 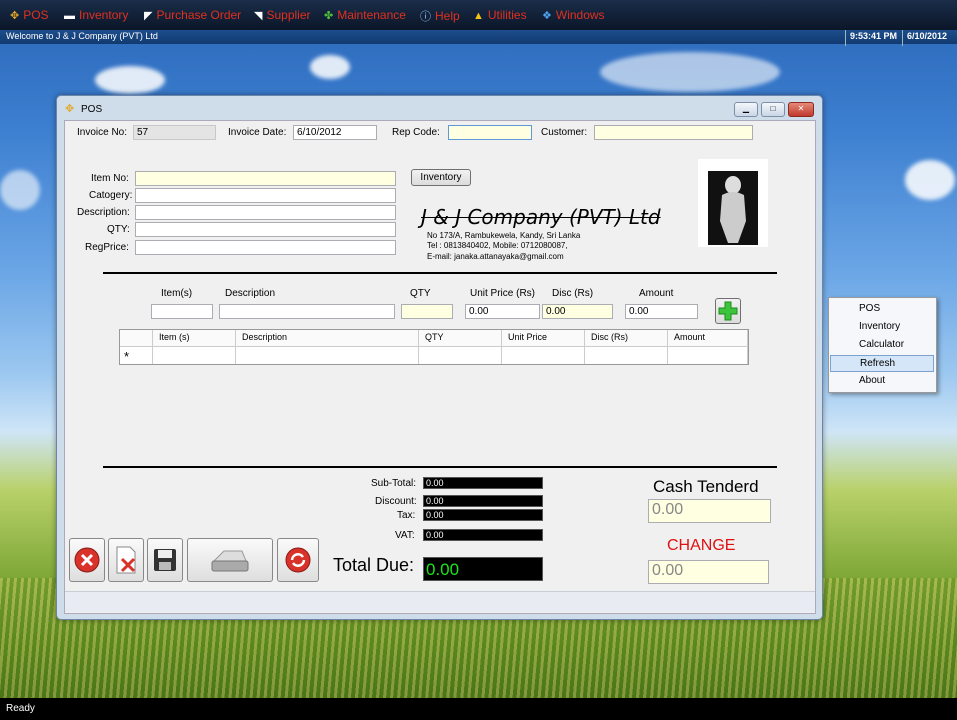 What do you see at coordinates (107, 247) in the screenshot?
I see `regprice-label: RegPrice:` at bounding box center [107, 247].